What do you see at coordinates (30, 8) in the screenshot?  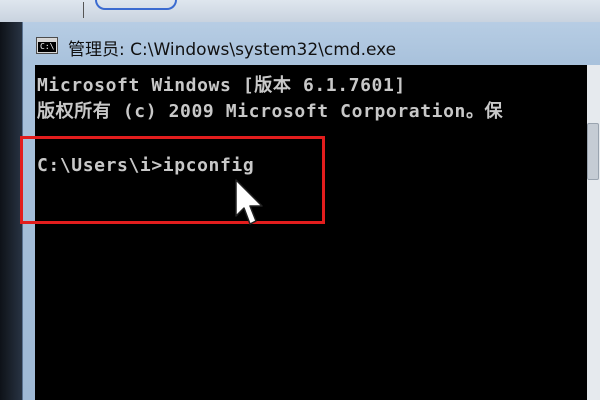 I see `brand-logo` at bounding box center [30, 8].